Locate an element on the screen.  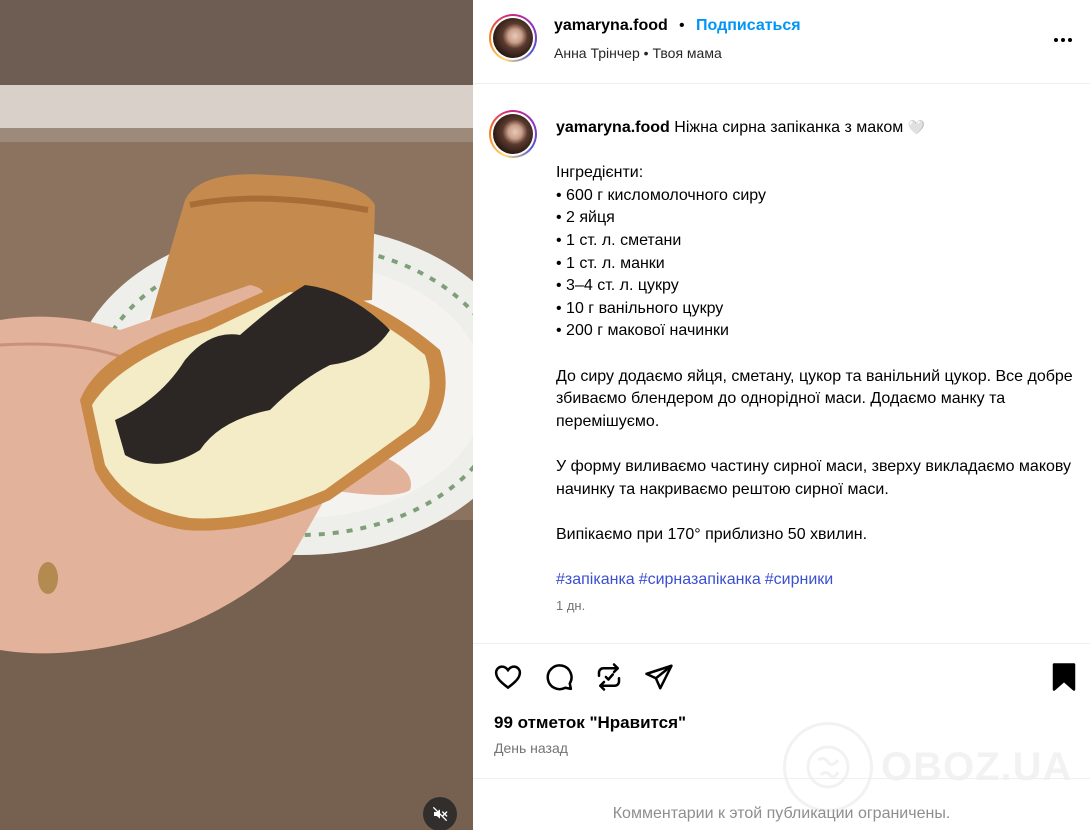
caption-timestamp: 1 дн. is located at coordinates (570, 605).